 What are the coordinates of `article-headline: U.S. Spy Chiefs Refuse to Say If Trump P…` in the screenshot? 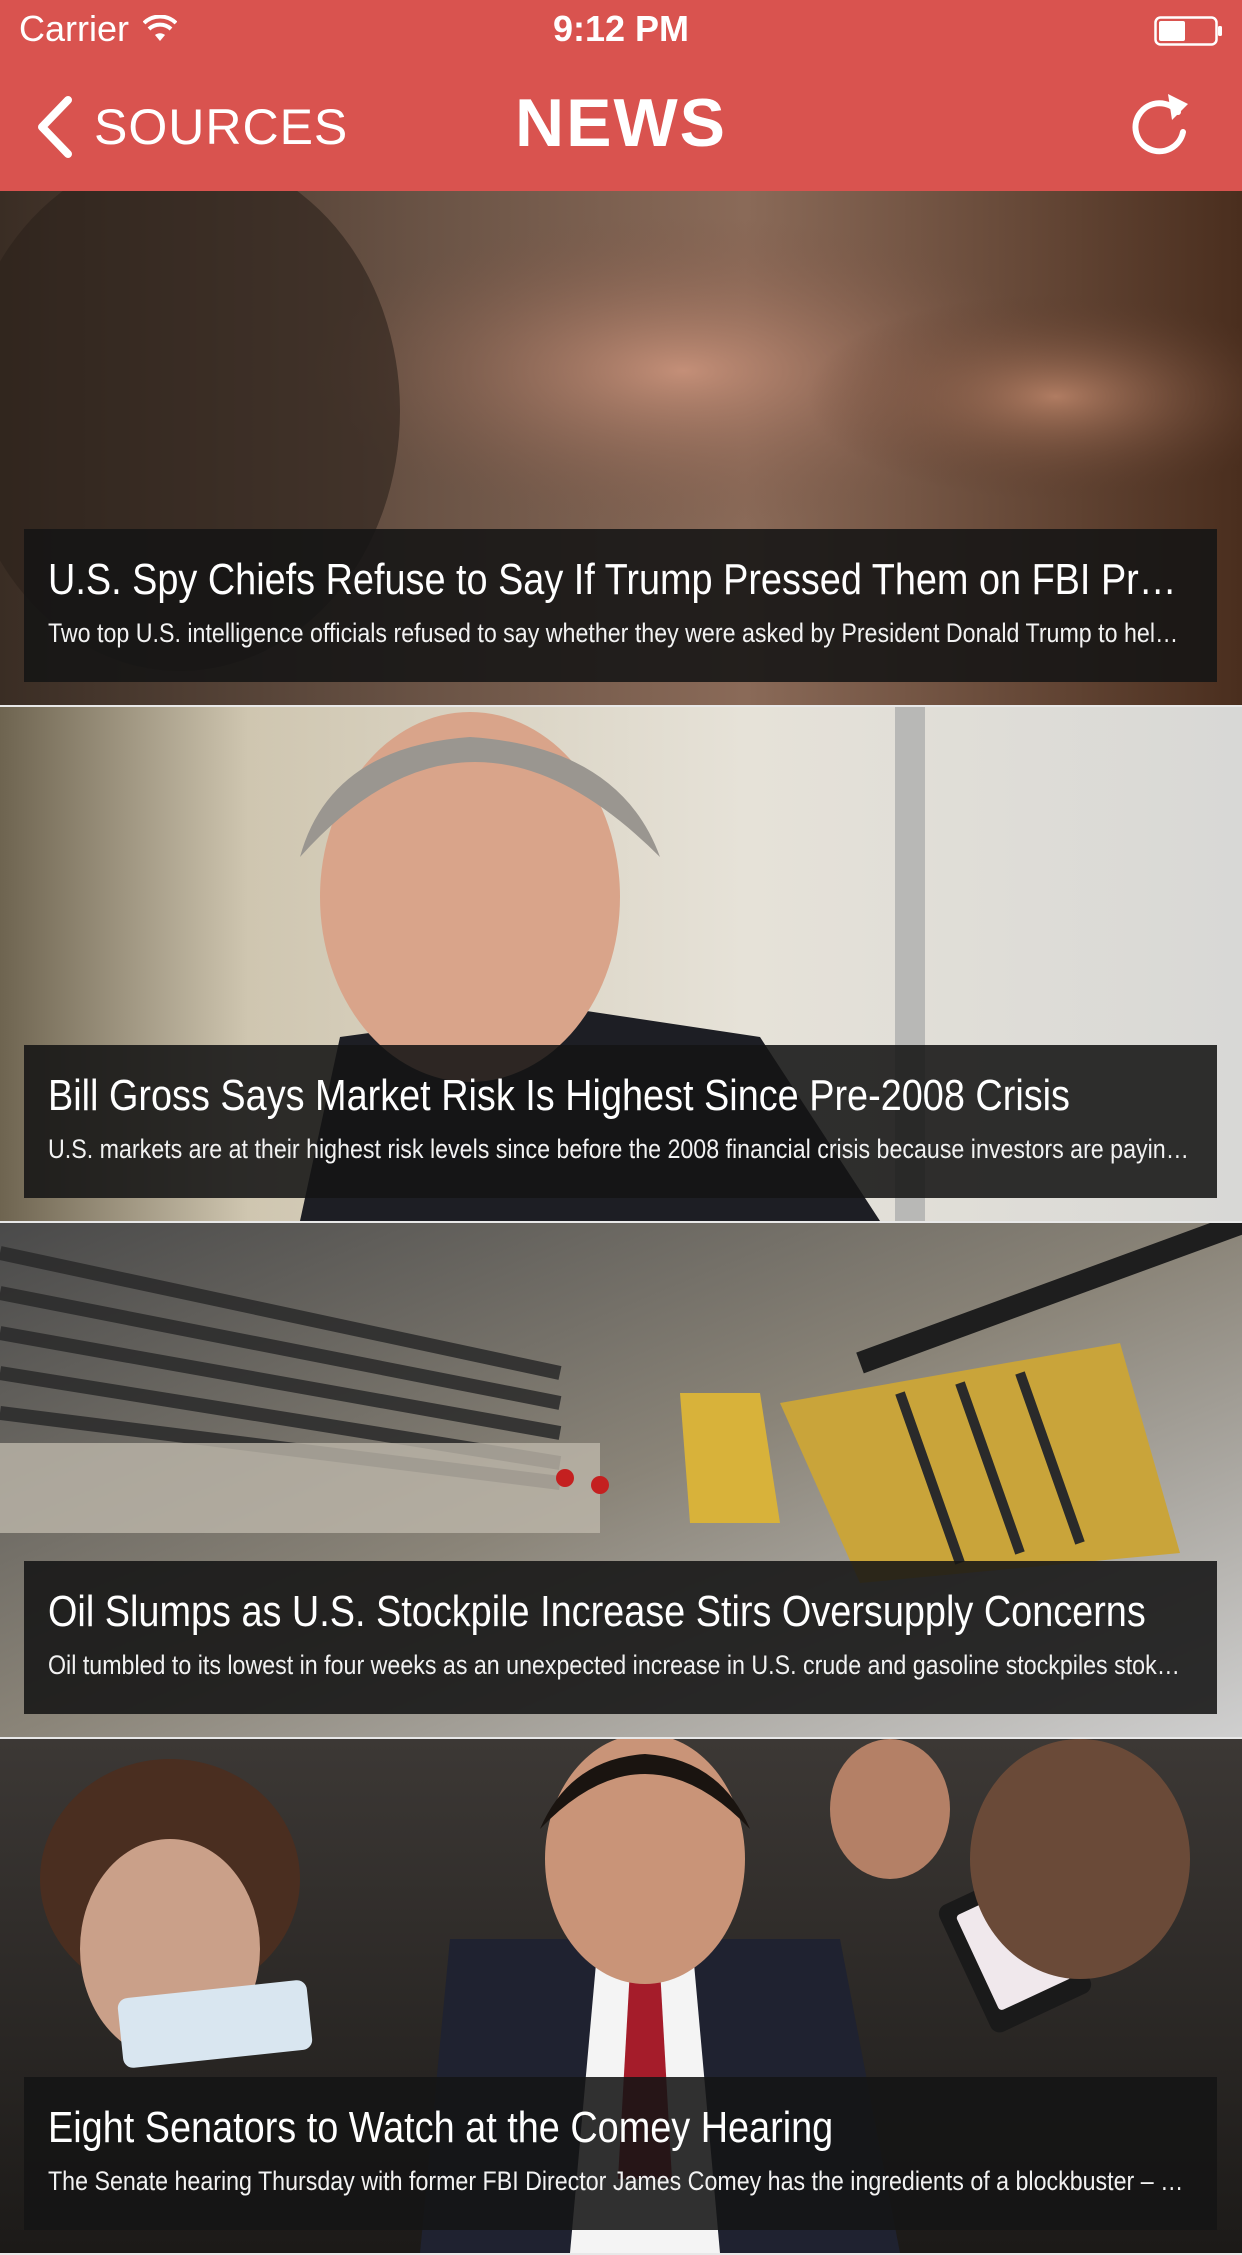 It's located at (619, 579).